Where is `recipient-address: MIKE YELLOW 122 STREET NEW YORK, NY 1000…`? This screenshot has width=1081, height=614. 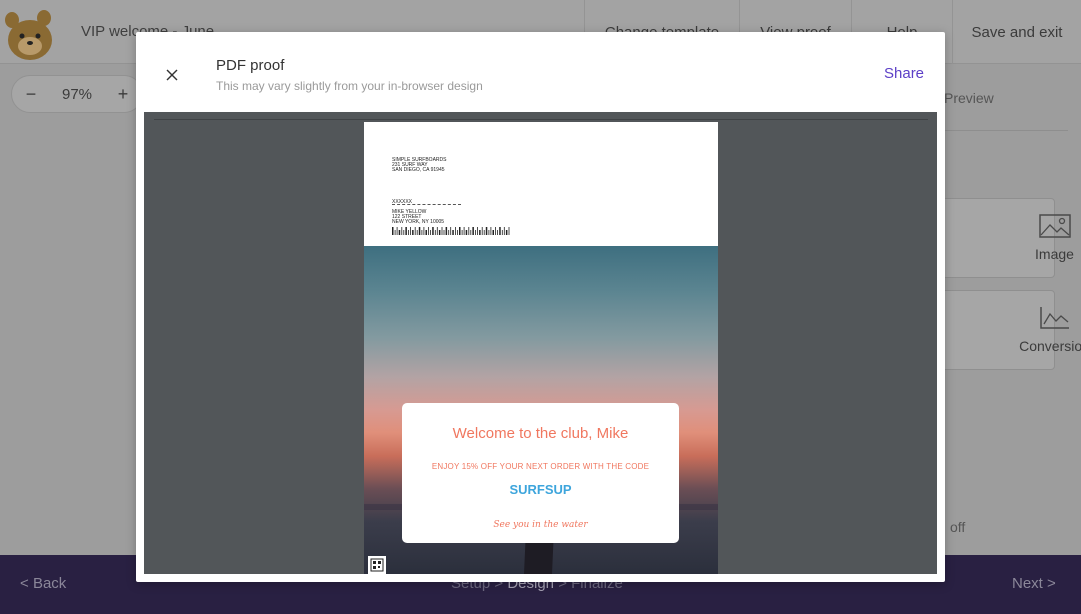
recipient-address: MIKE YELLOW 122 STREET NEW YORK, NY 1000… is located at coordinates (418, 217).